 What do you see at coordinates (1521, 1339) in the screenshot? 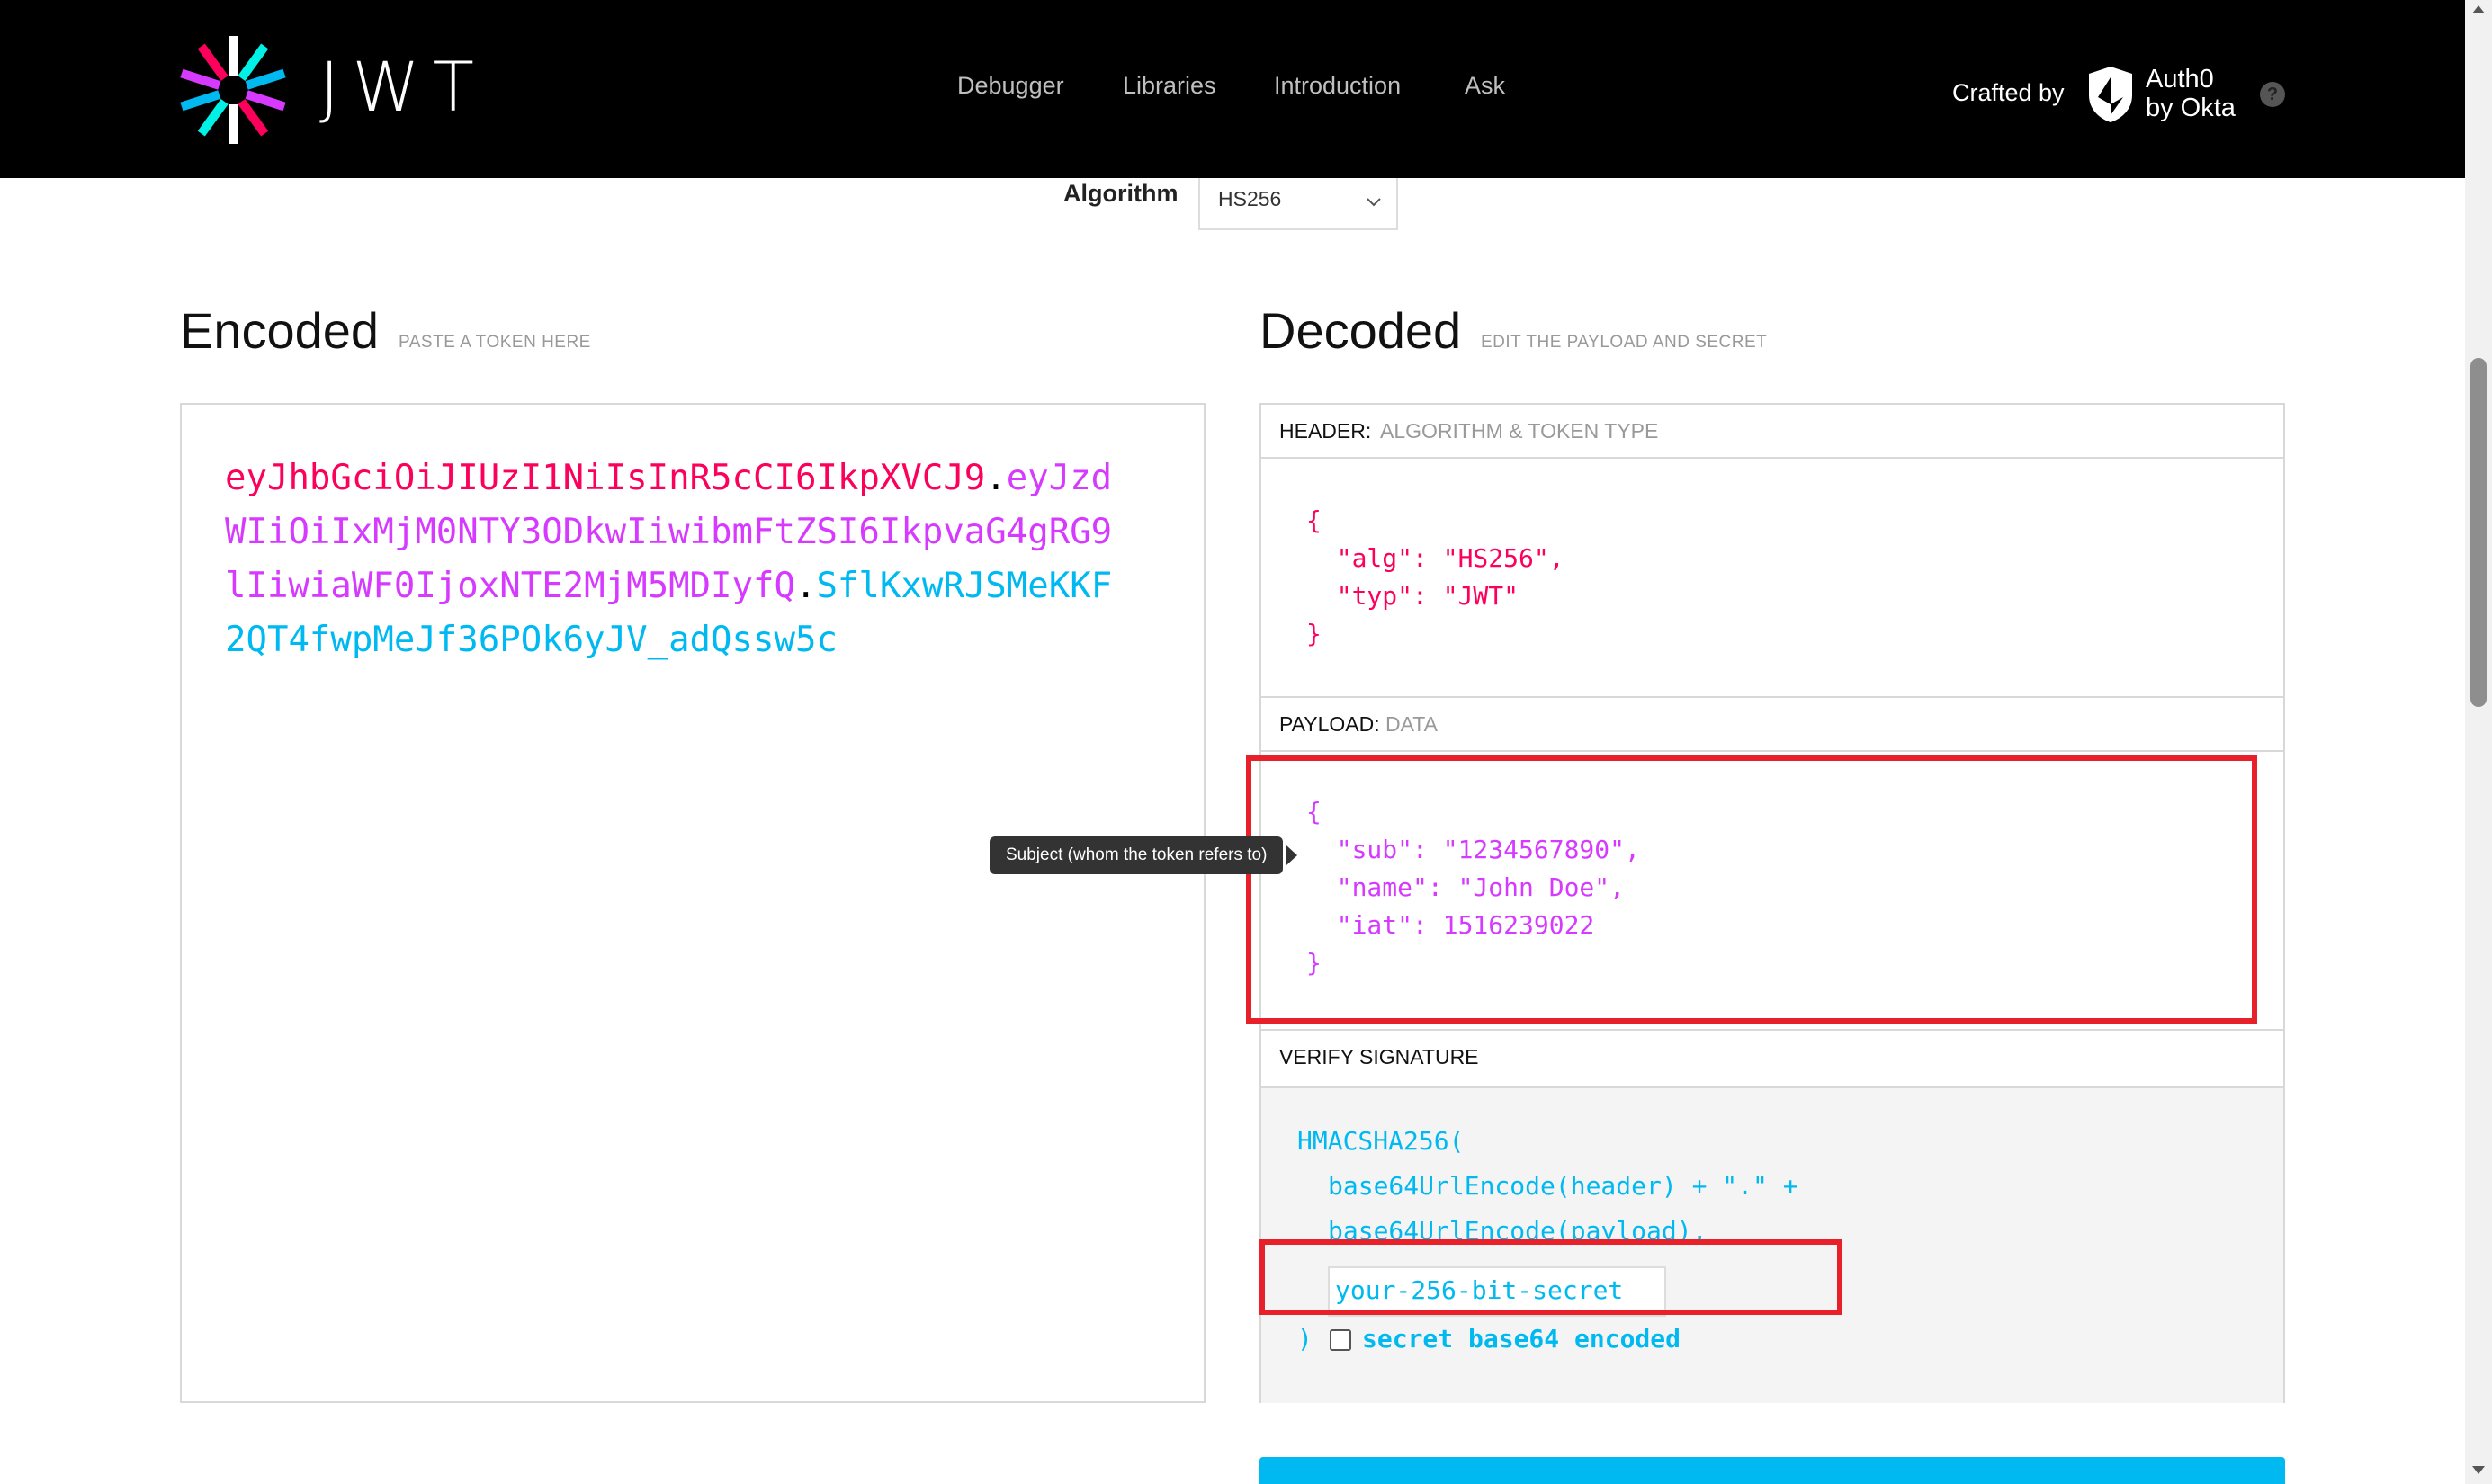
I see `base64-encoded-label: secret base64 encoded` at bounding box center [1521, 1339].